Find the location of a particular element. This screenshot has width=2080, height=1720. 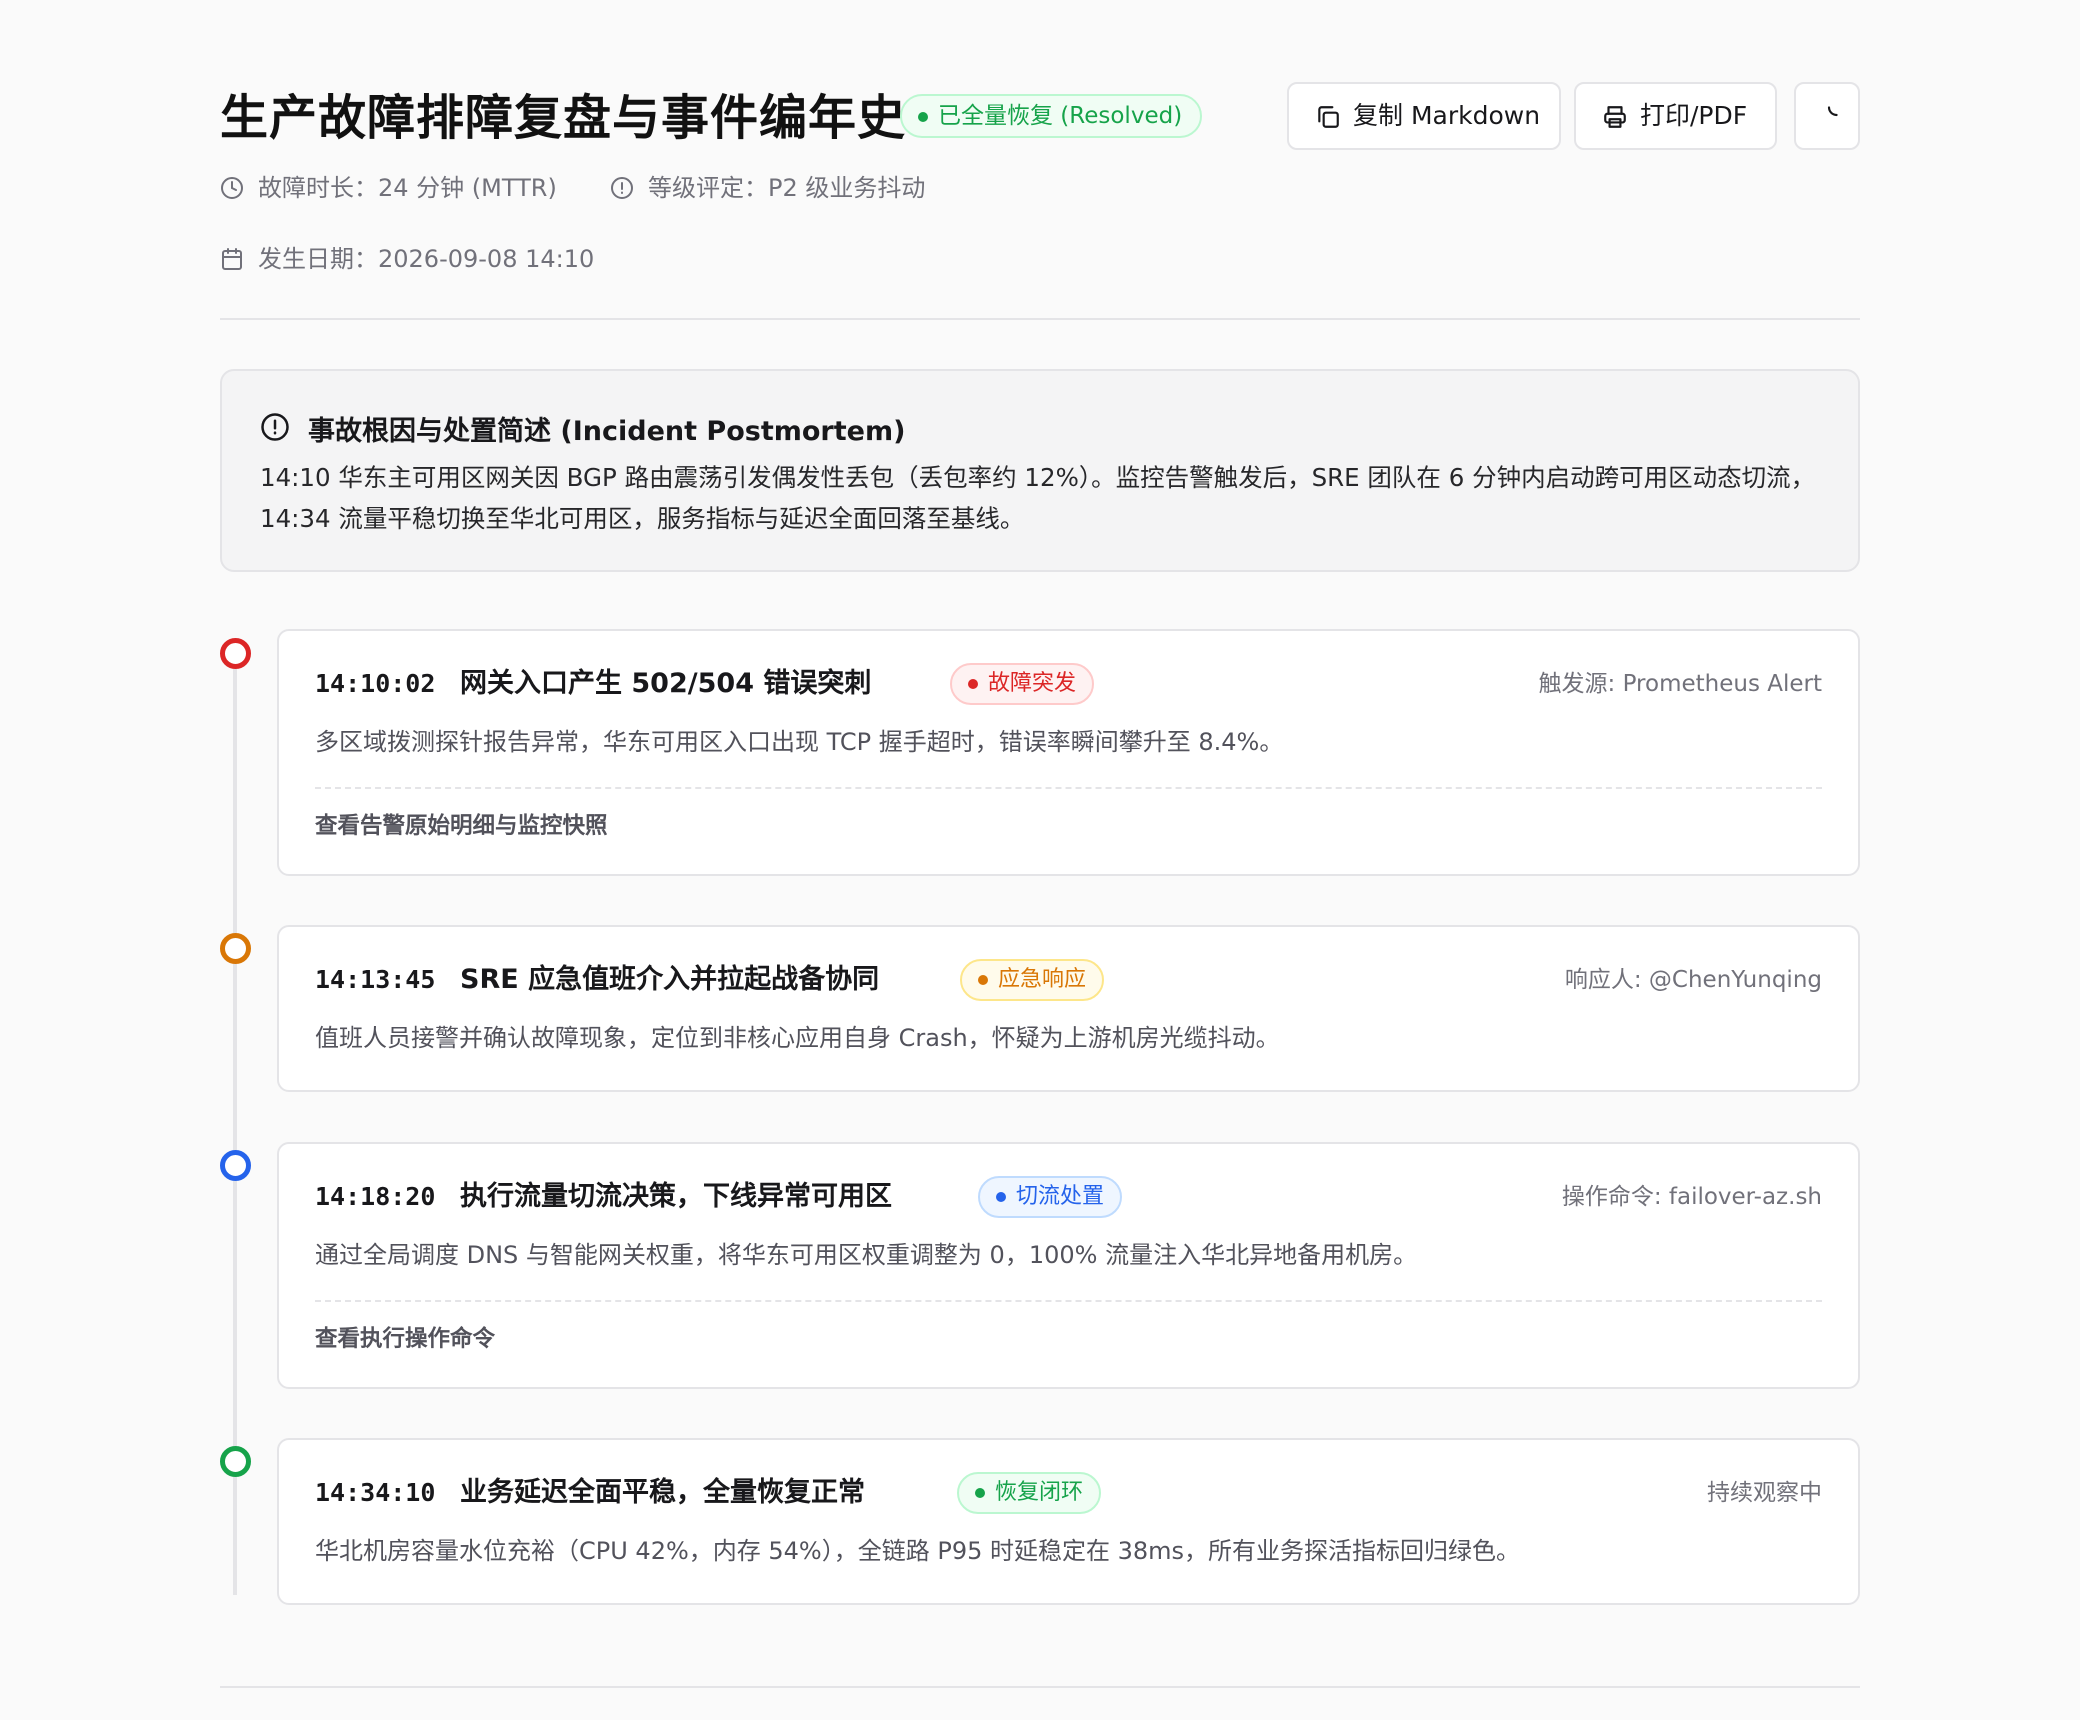

event-time: 14:13:45 is located at coordinates (375, 979).